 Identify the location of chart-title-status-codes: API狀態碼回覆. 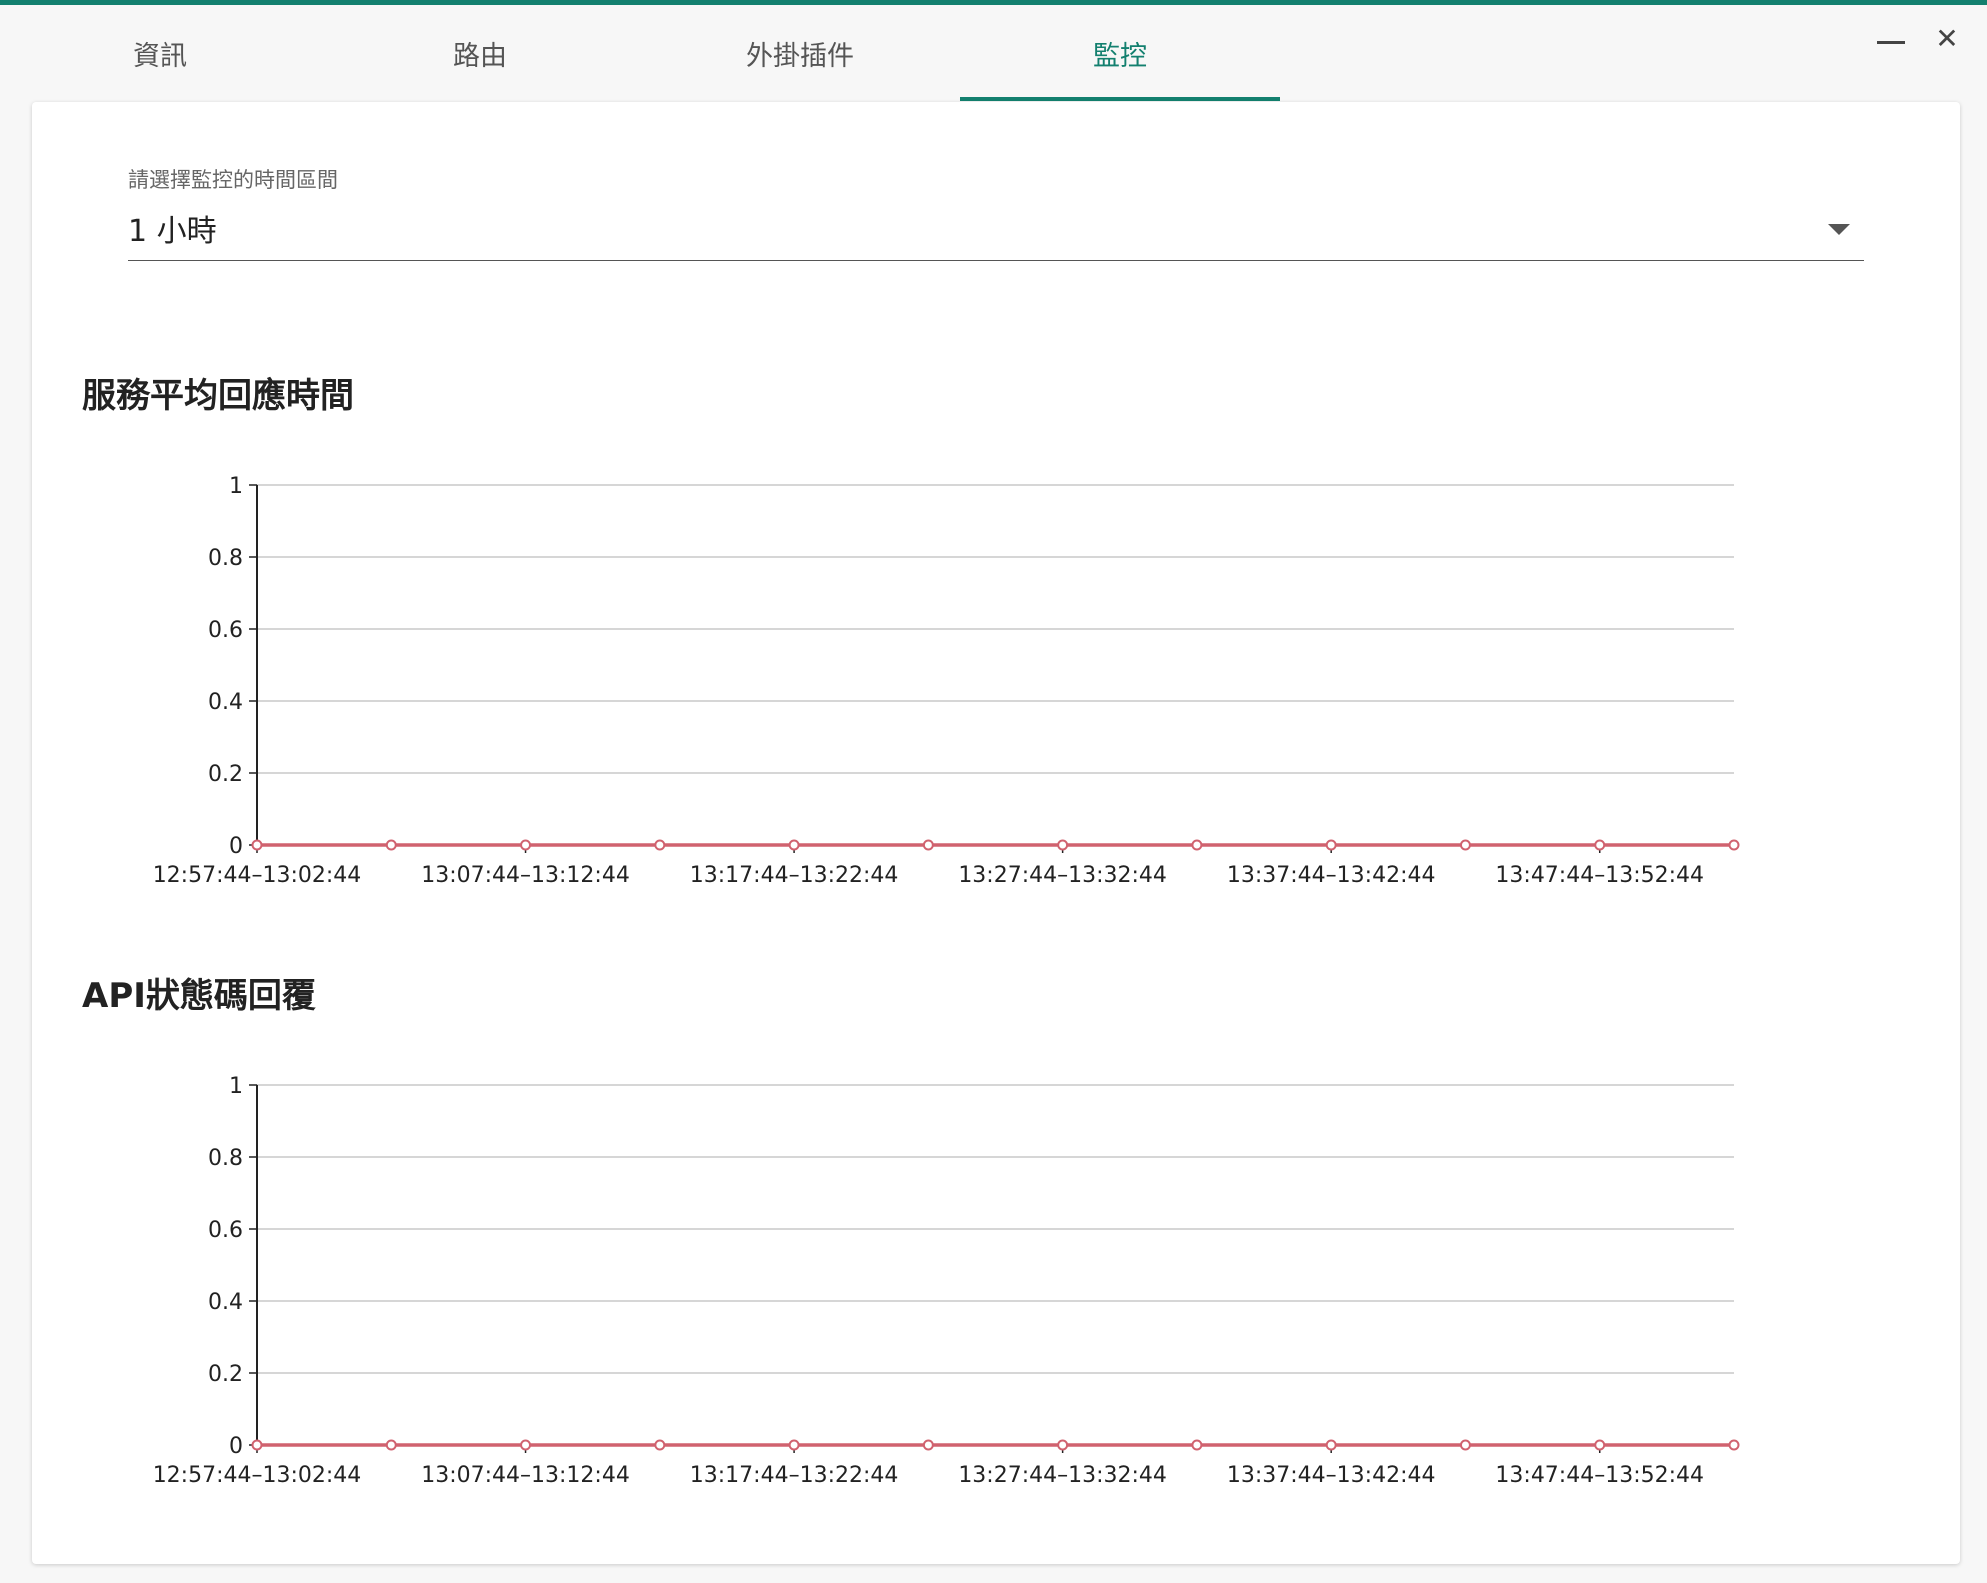
(199, 996).